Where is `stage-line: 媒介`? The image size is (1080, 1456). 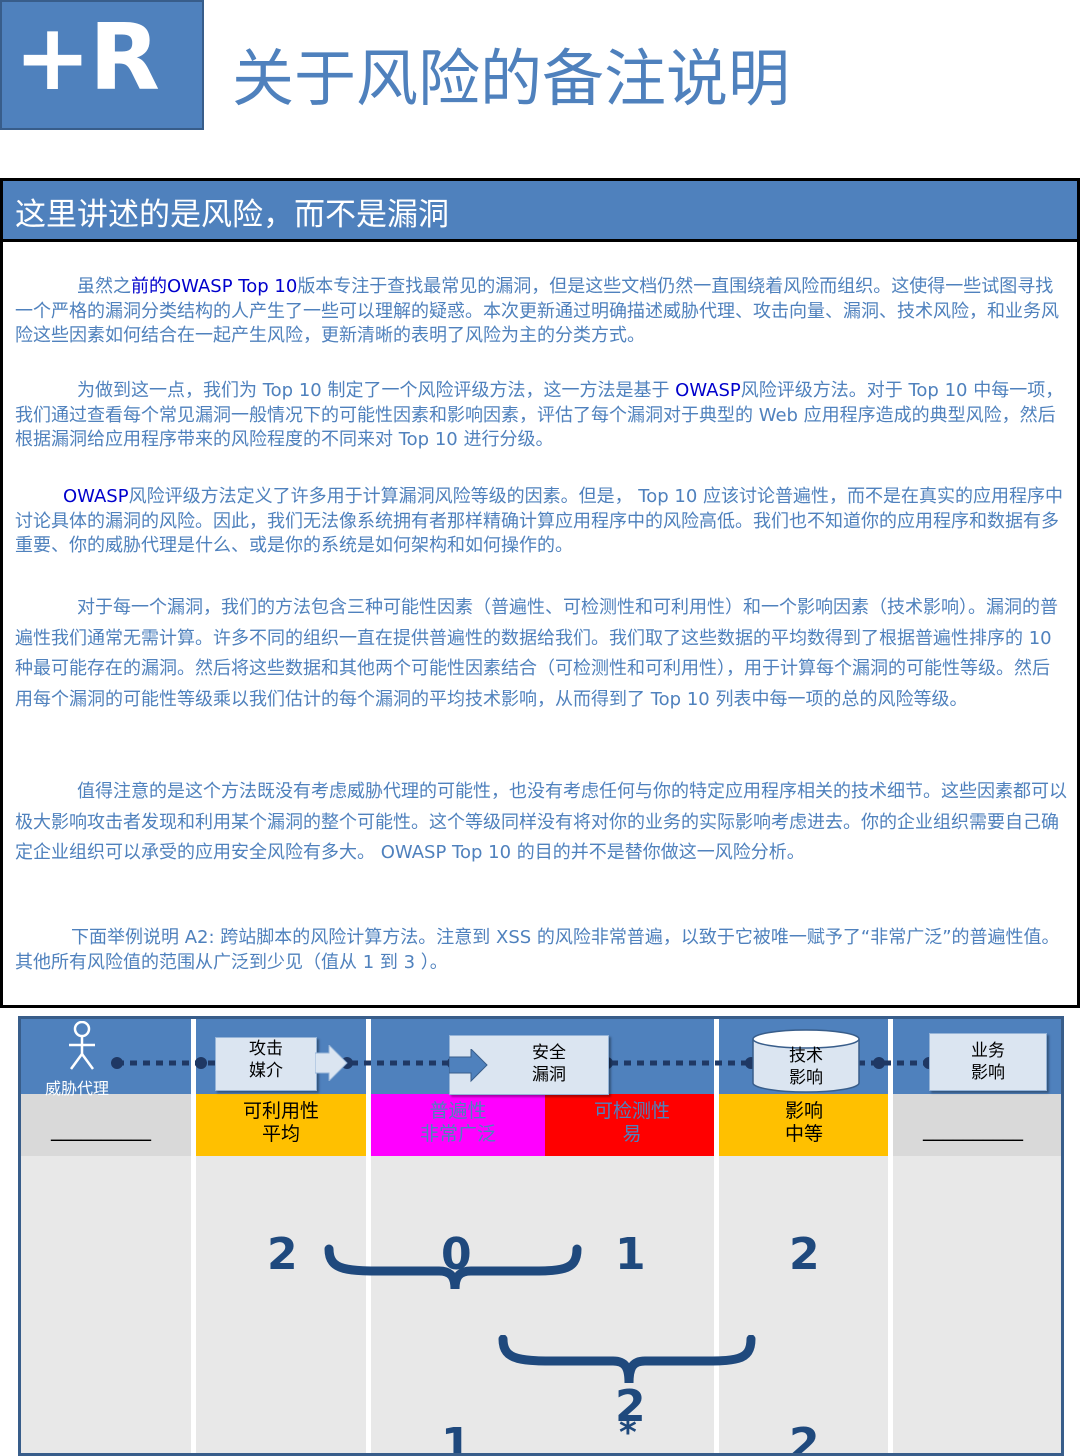 stage-line: 媒介 is located at coordinates (266, 1071).